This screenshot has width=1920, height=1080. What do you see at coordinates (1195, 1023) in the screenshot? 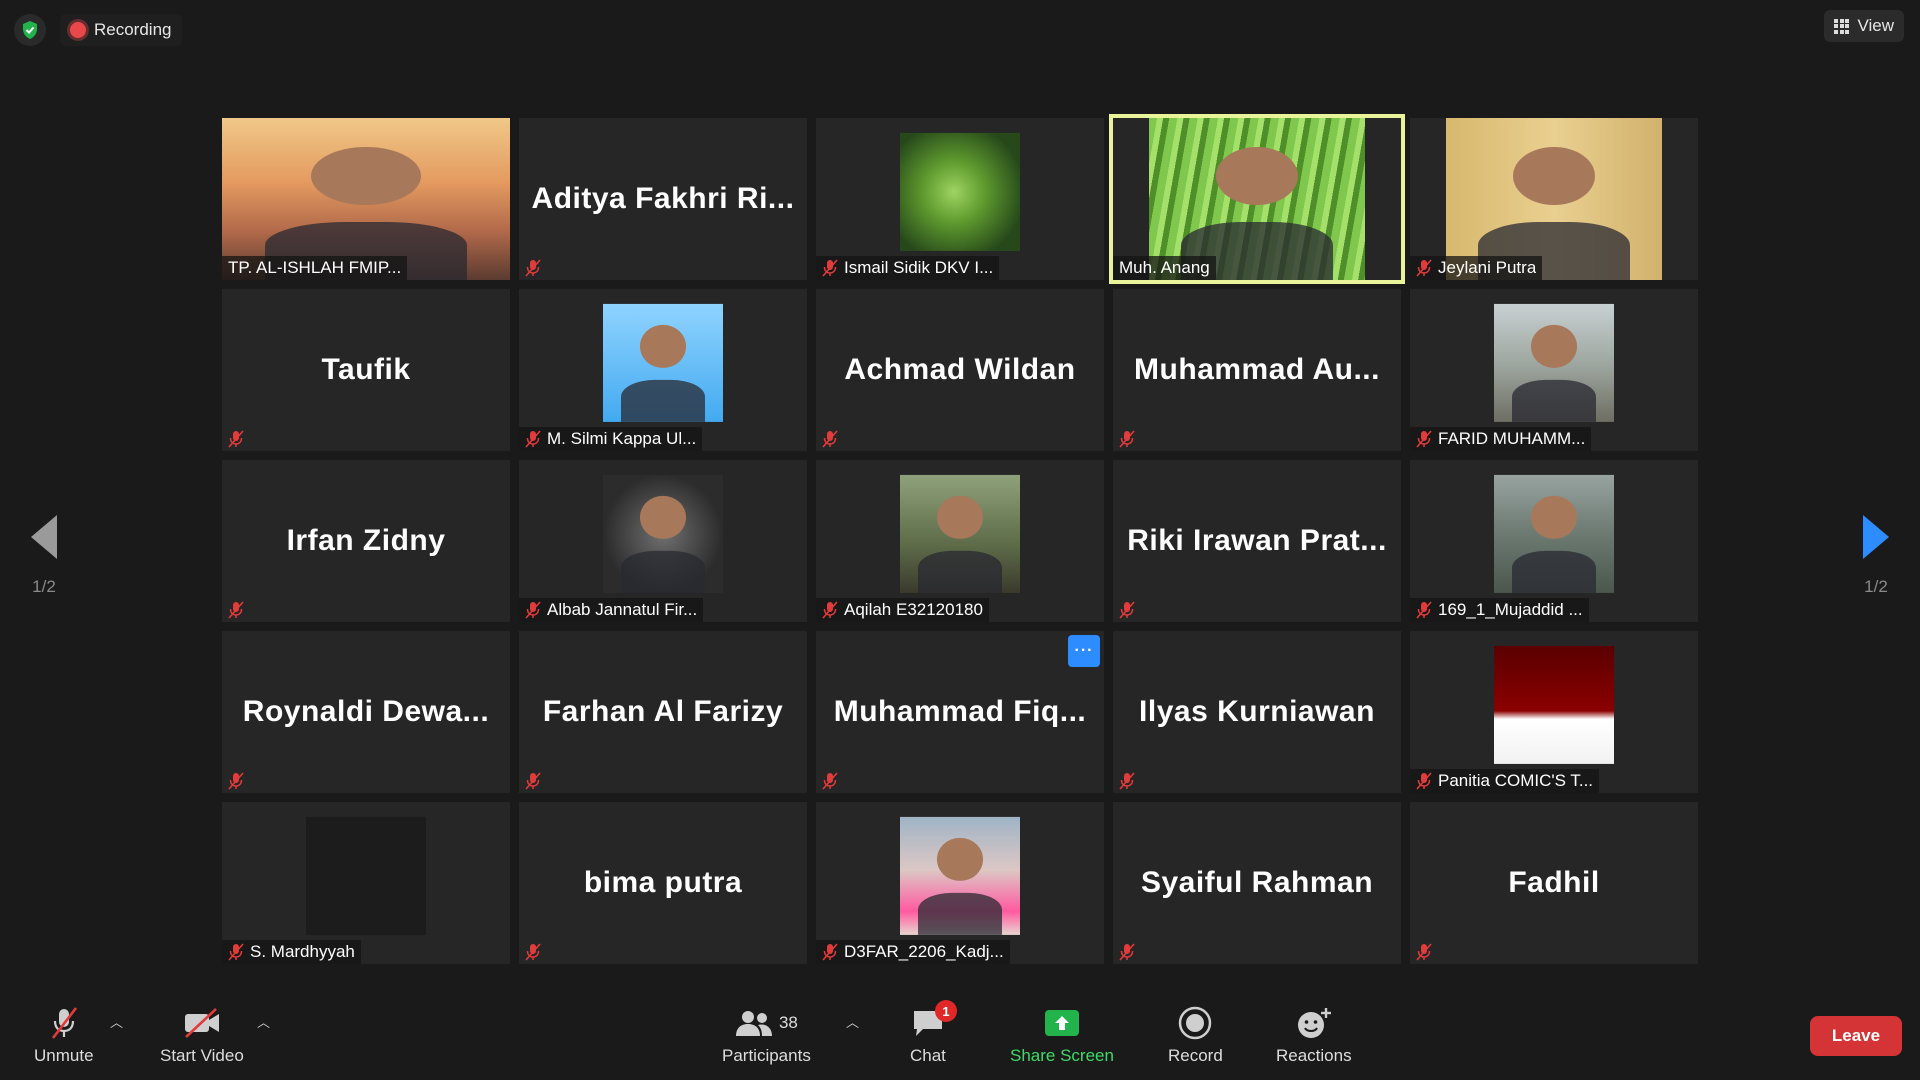
I see `record-icon` at bounding box center [1195, 1023].